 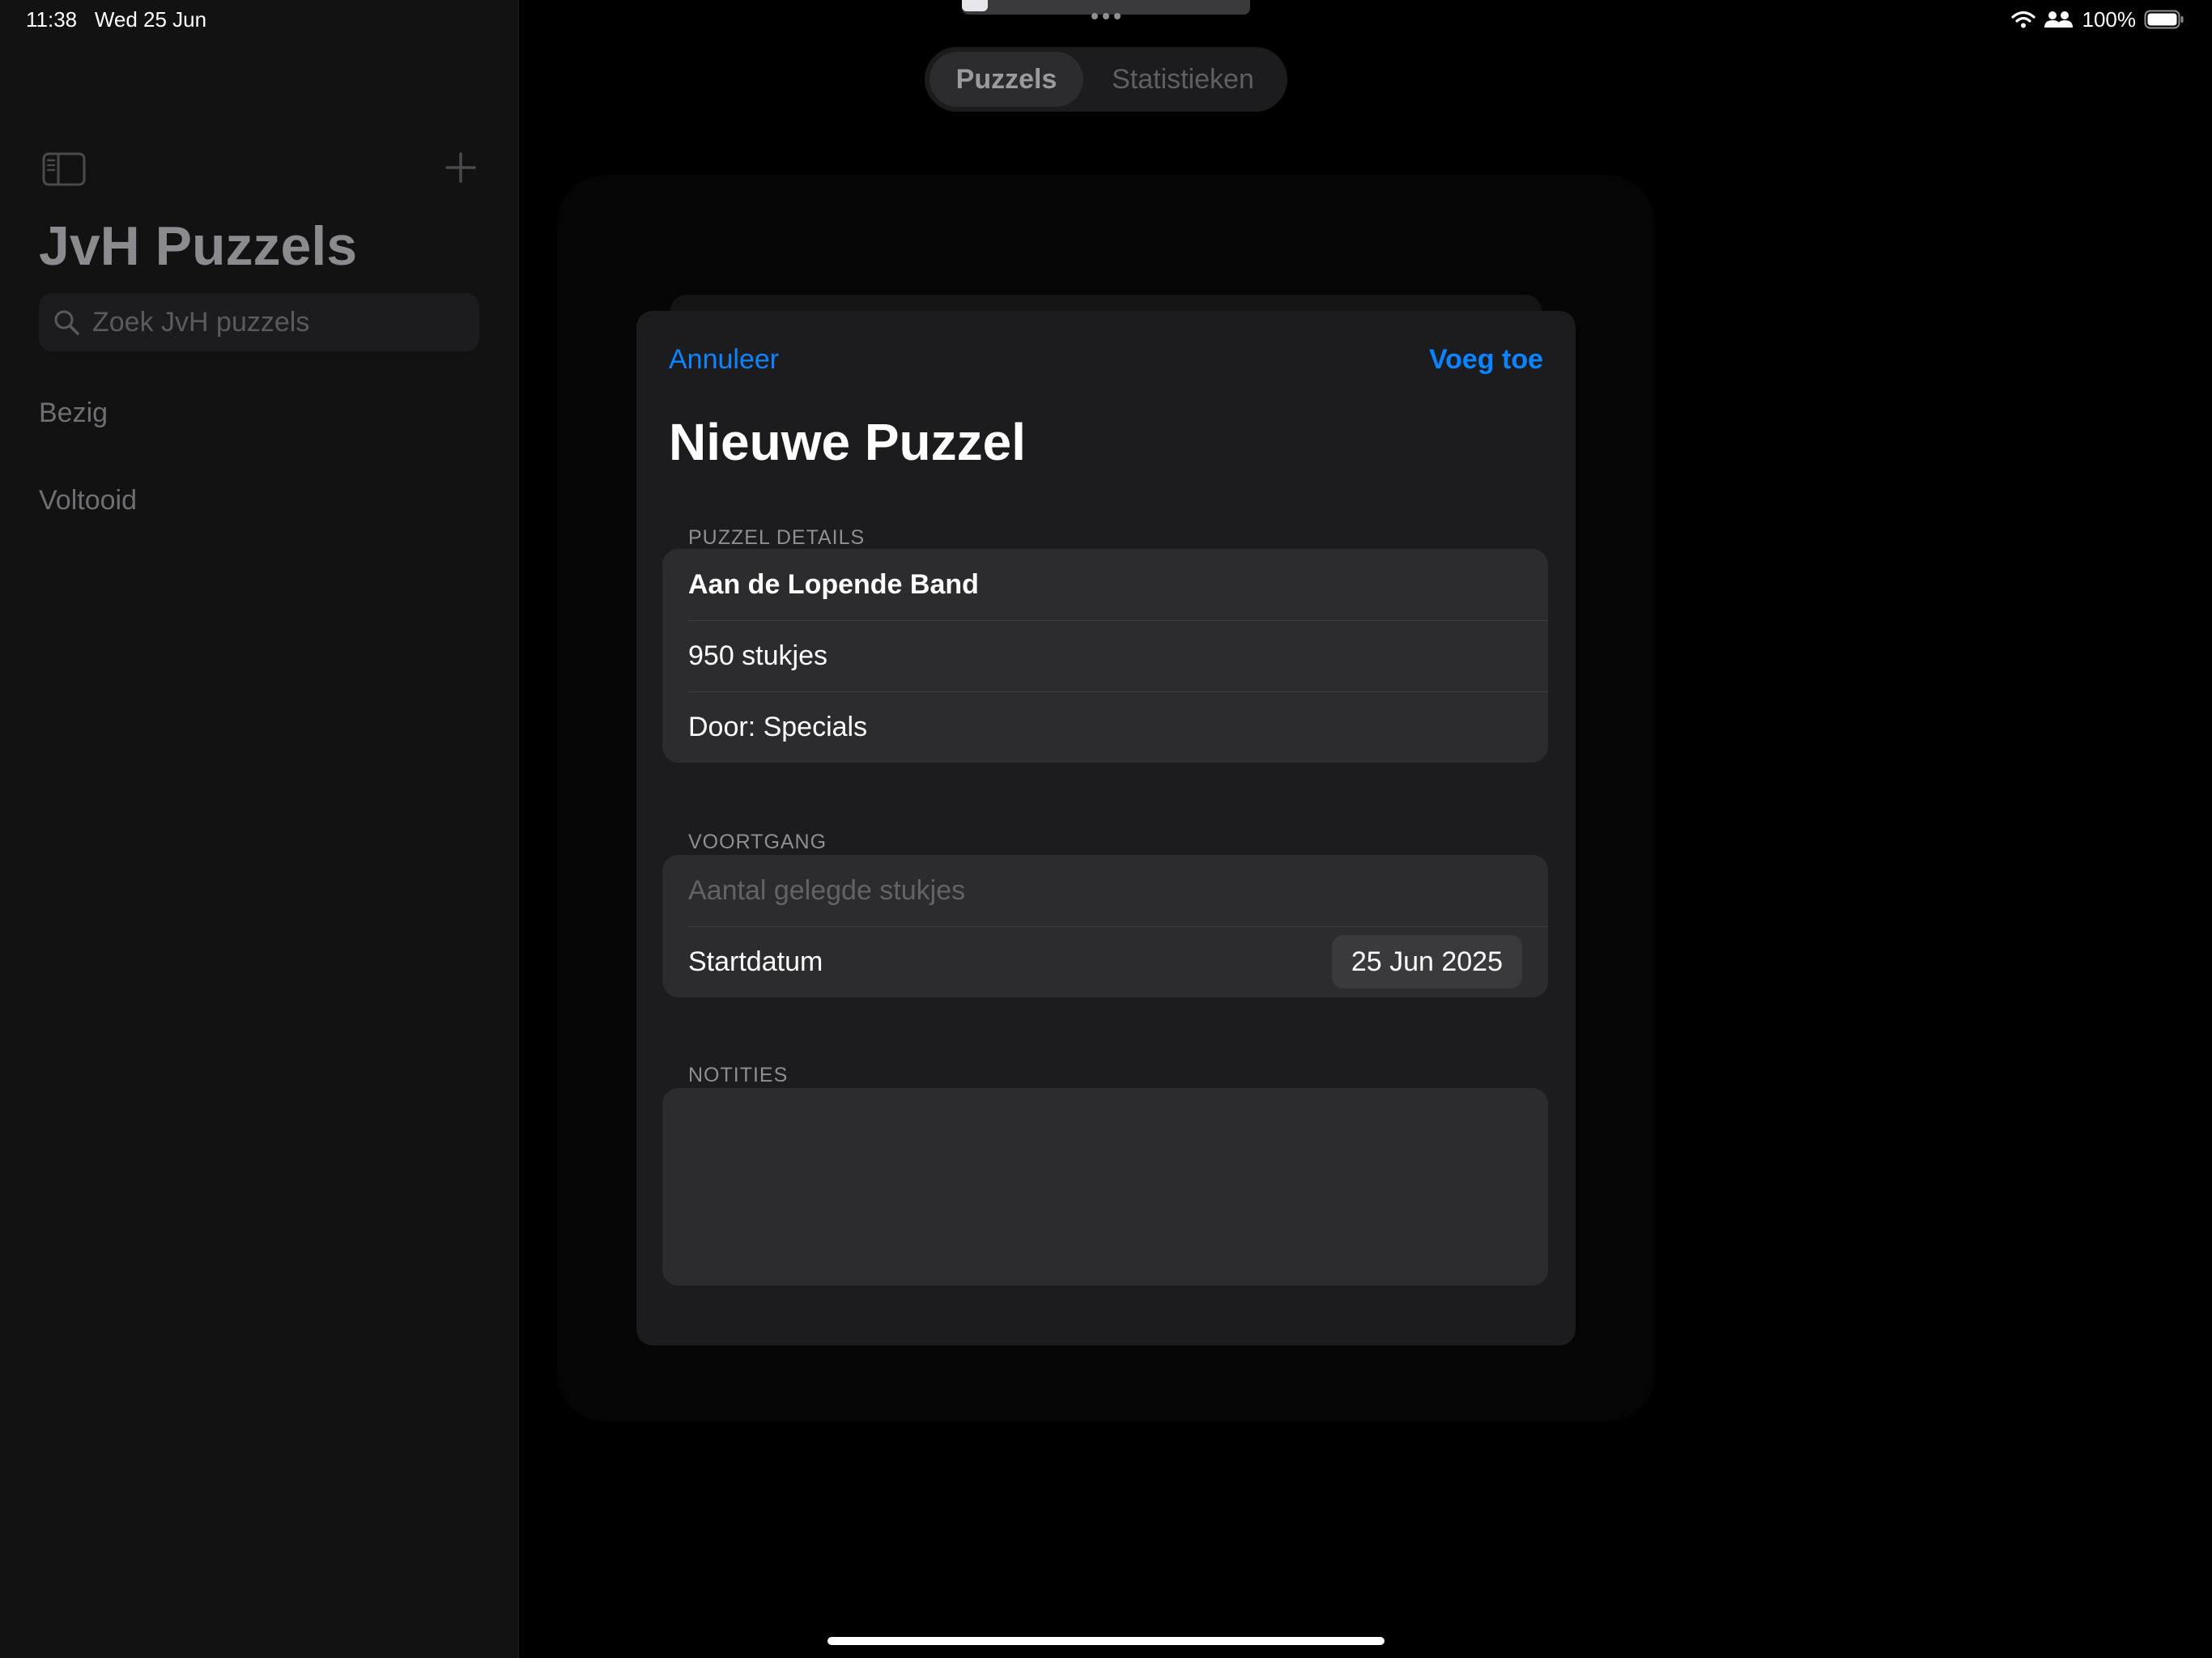 What do you see at coordinates (1486, 359) in the screenshot?
I see `add-button: Voeg toe` at bounding box center [1486, 359].